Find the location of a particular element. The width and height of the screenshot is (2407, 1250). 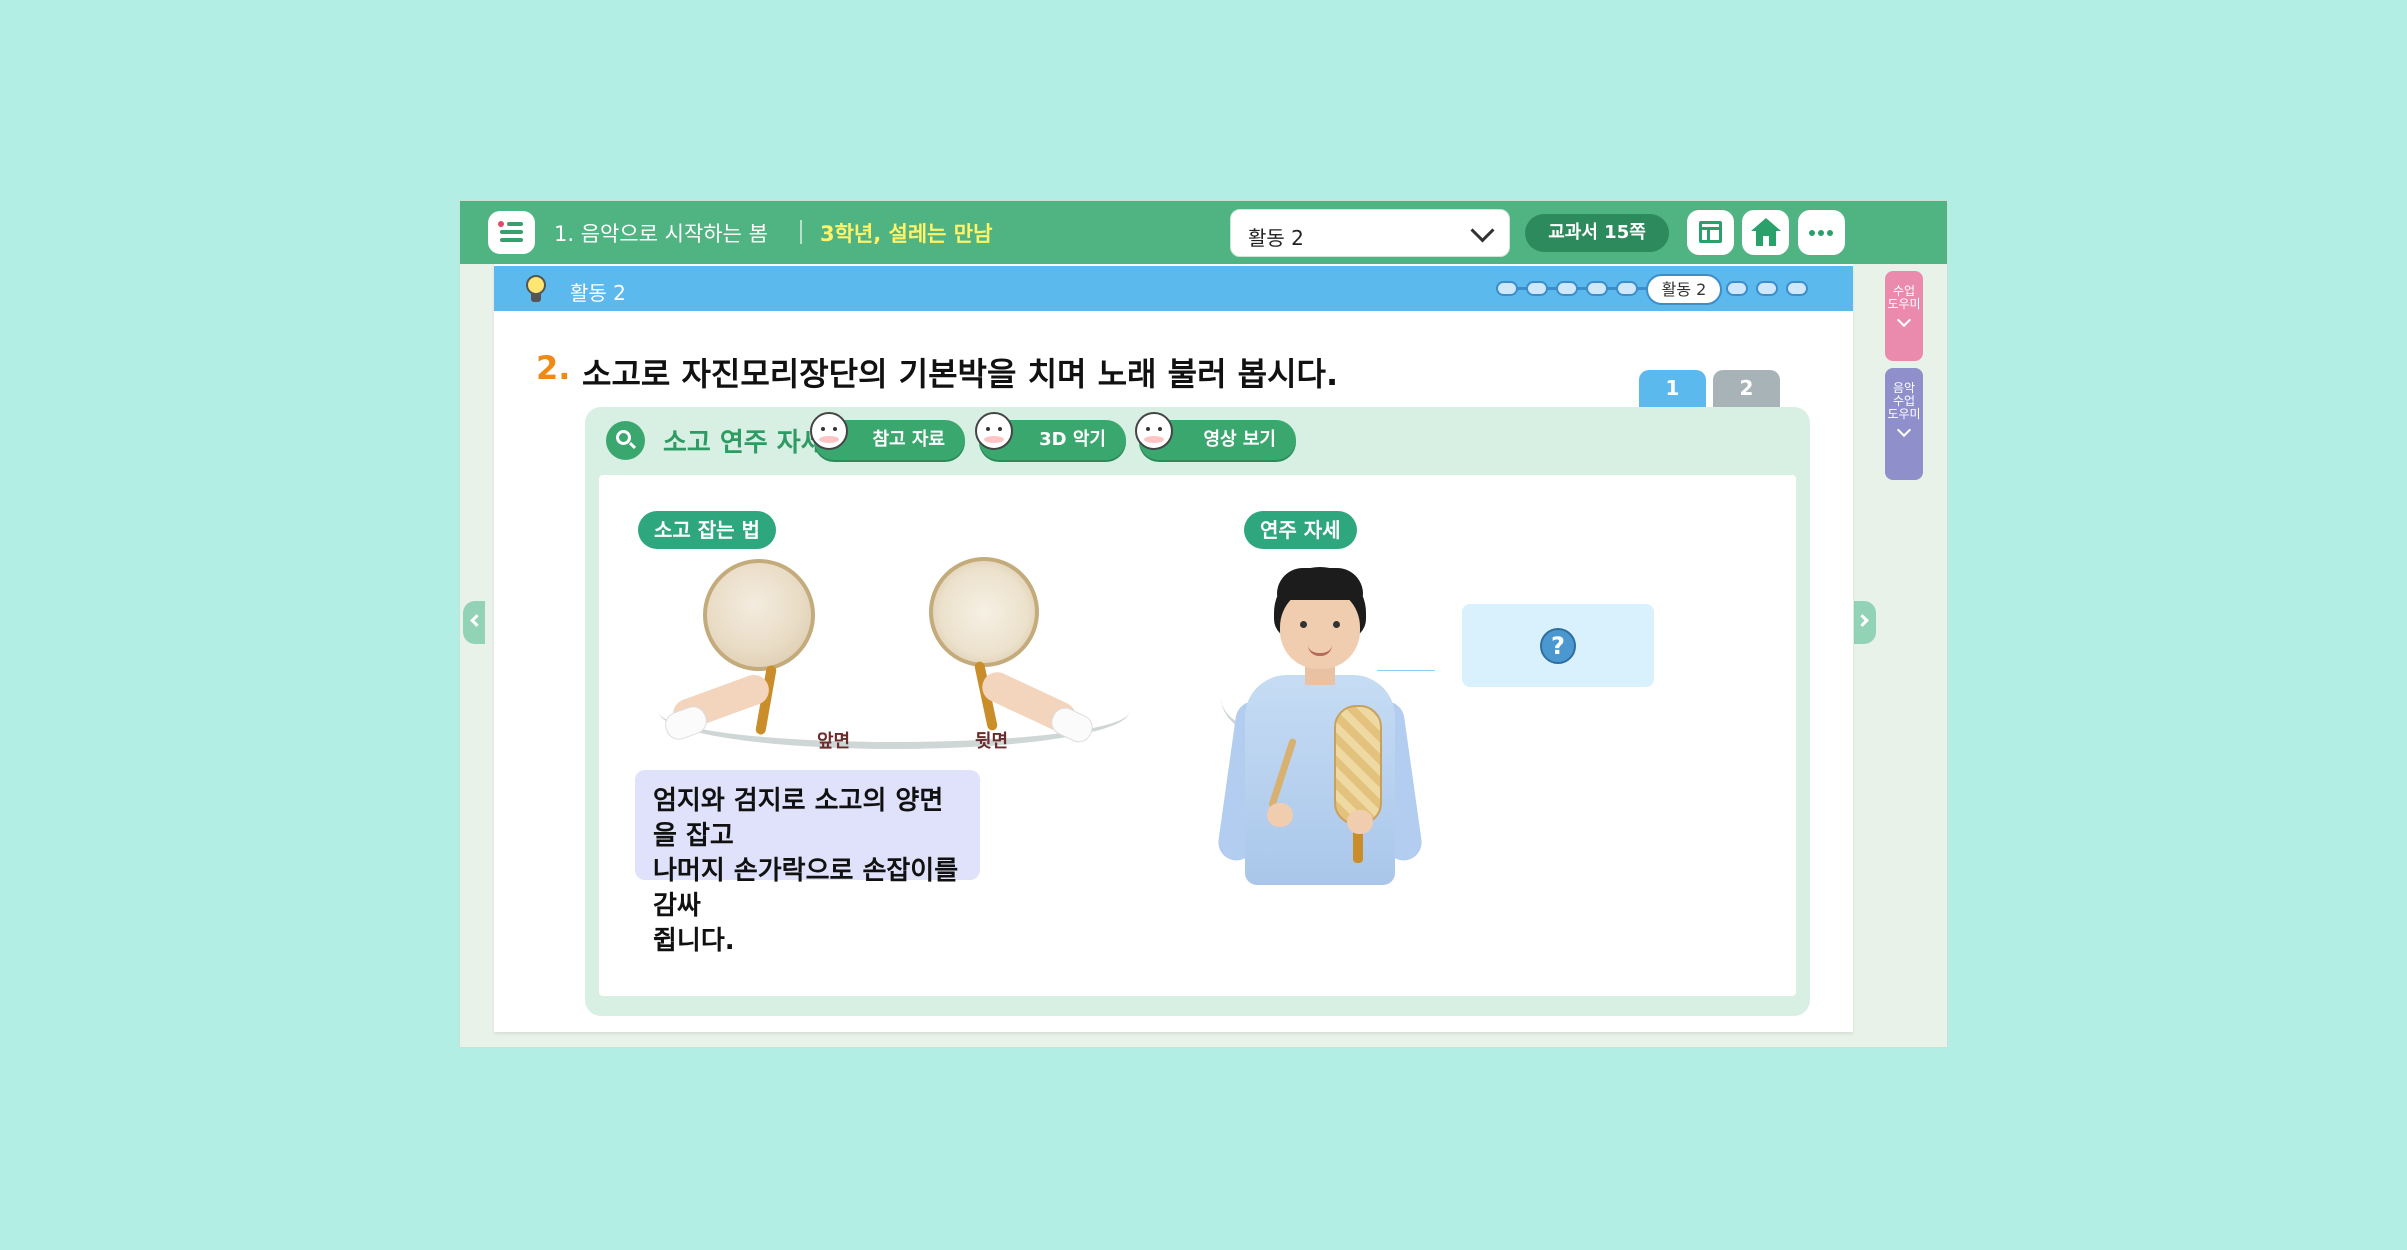

question-number: 2. is located at coordinates (553, 368).